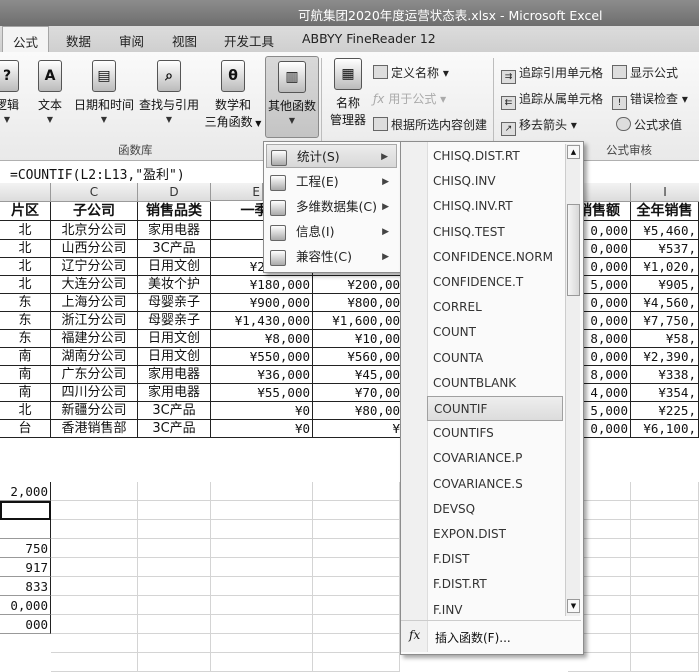 Image resolution: width=699 pixels, height=672 pixels. I want to click on table-cell-company: 福建分公司, so click(94, 338).